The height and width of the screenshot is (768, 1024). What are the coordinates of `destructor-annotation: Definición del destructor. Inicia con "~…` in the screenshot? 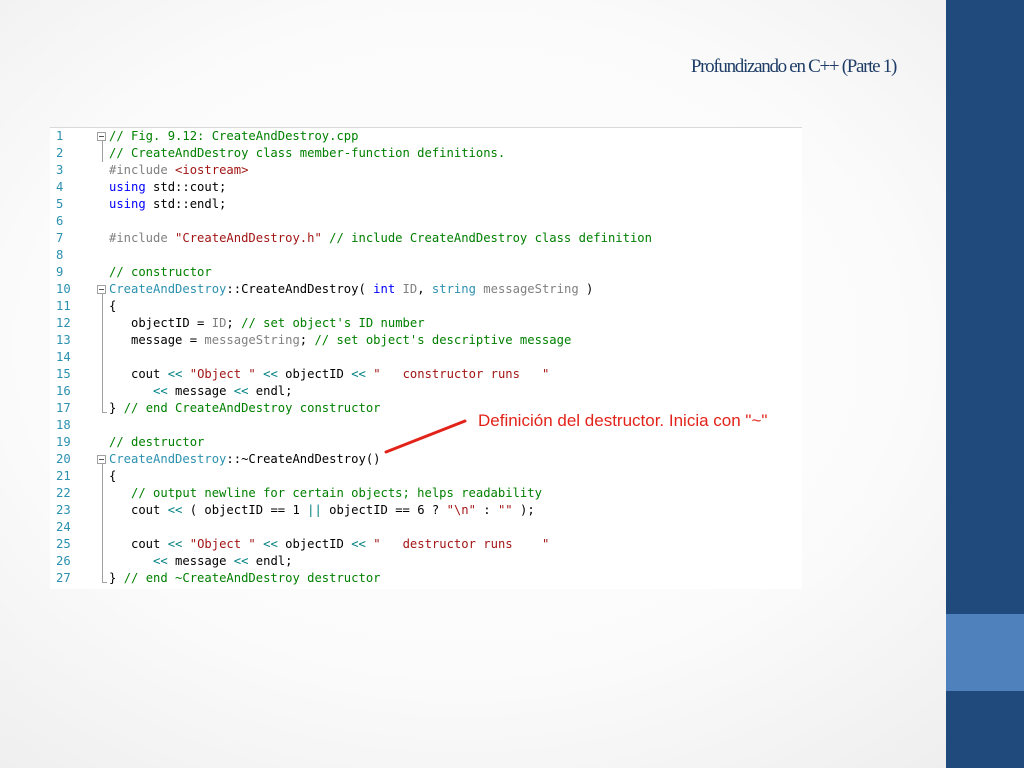 It's located at (623, 420).